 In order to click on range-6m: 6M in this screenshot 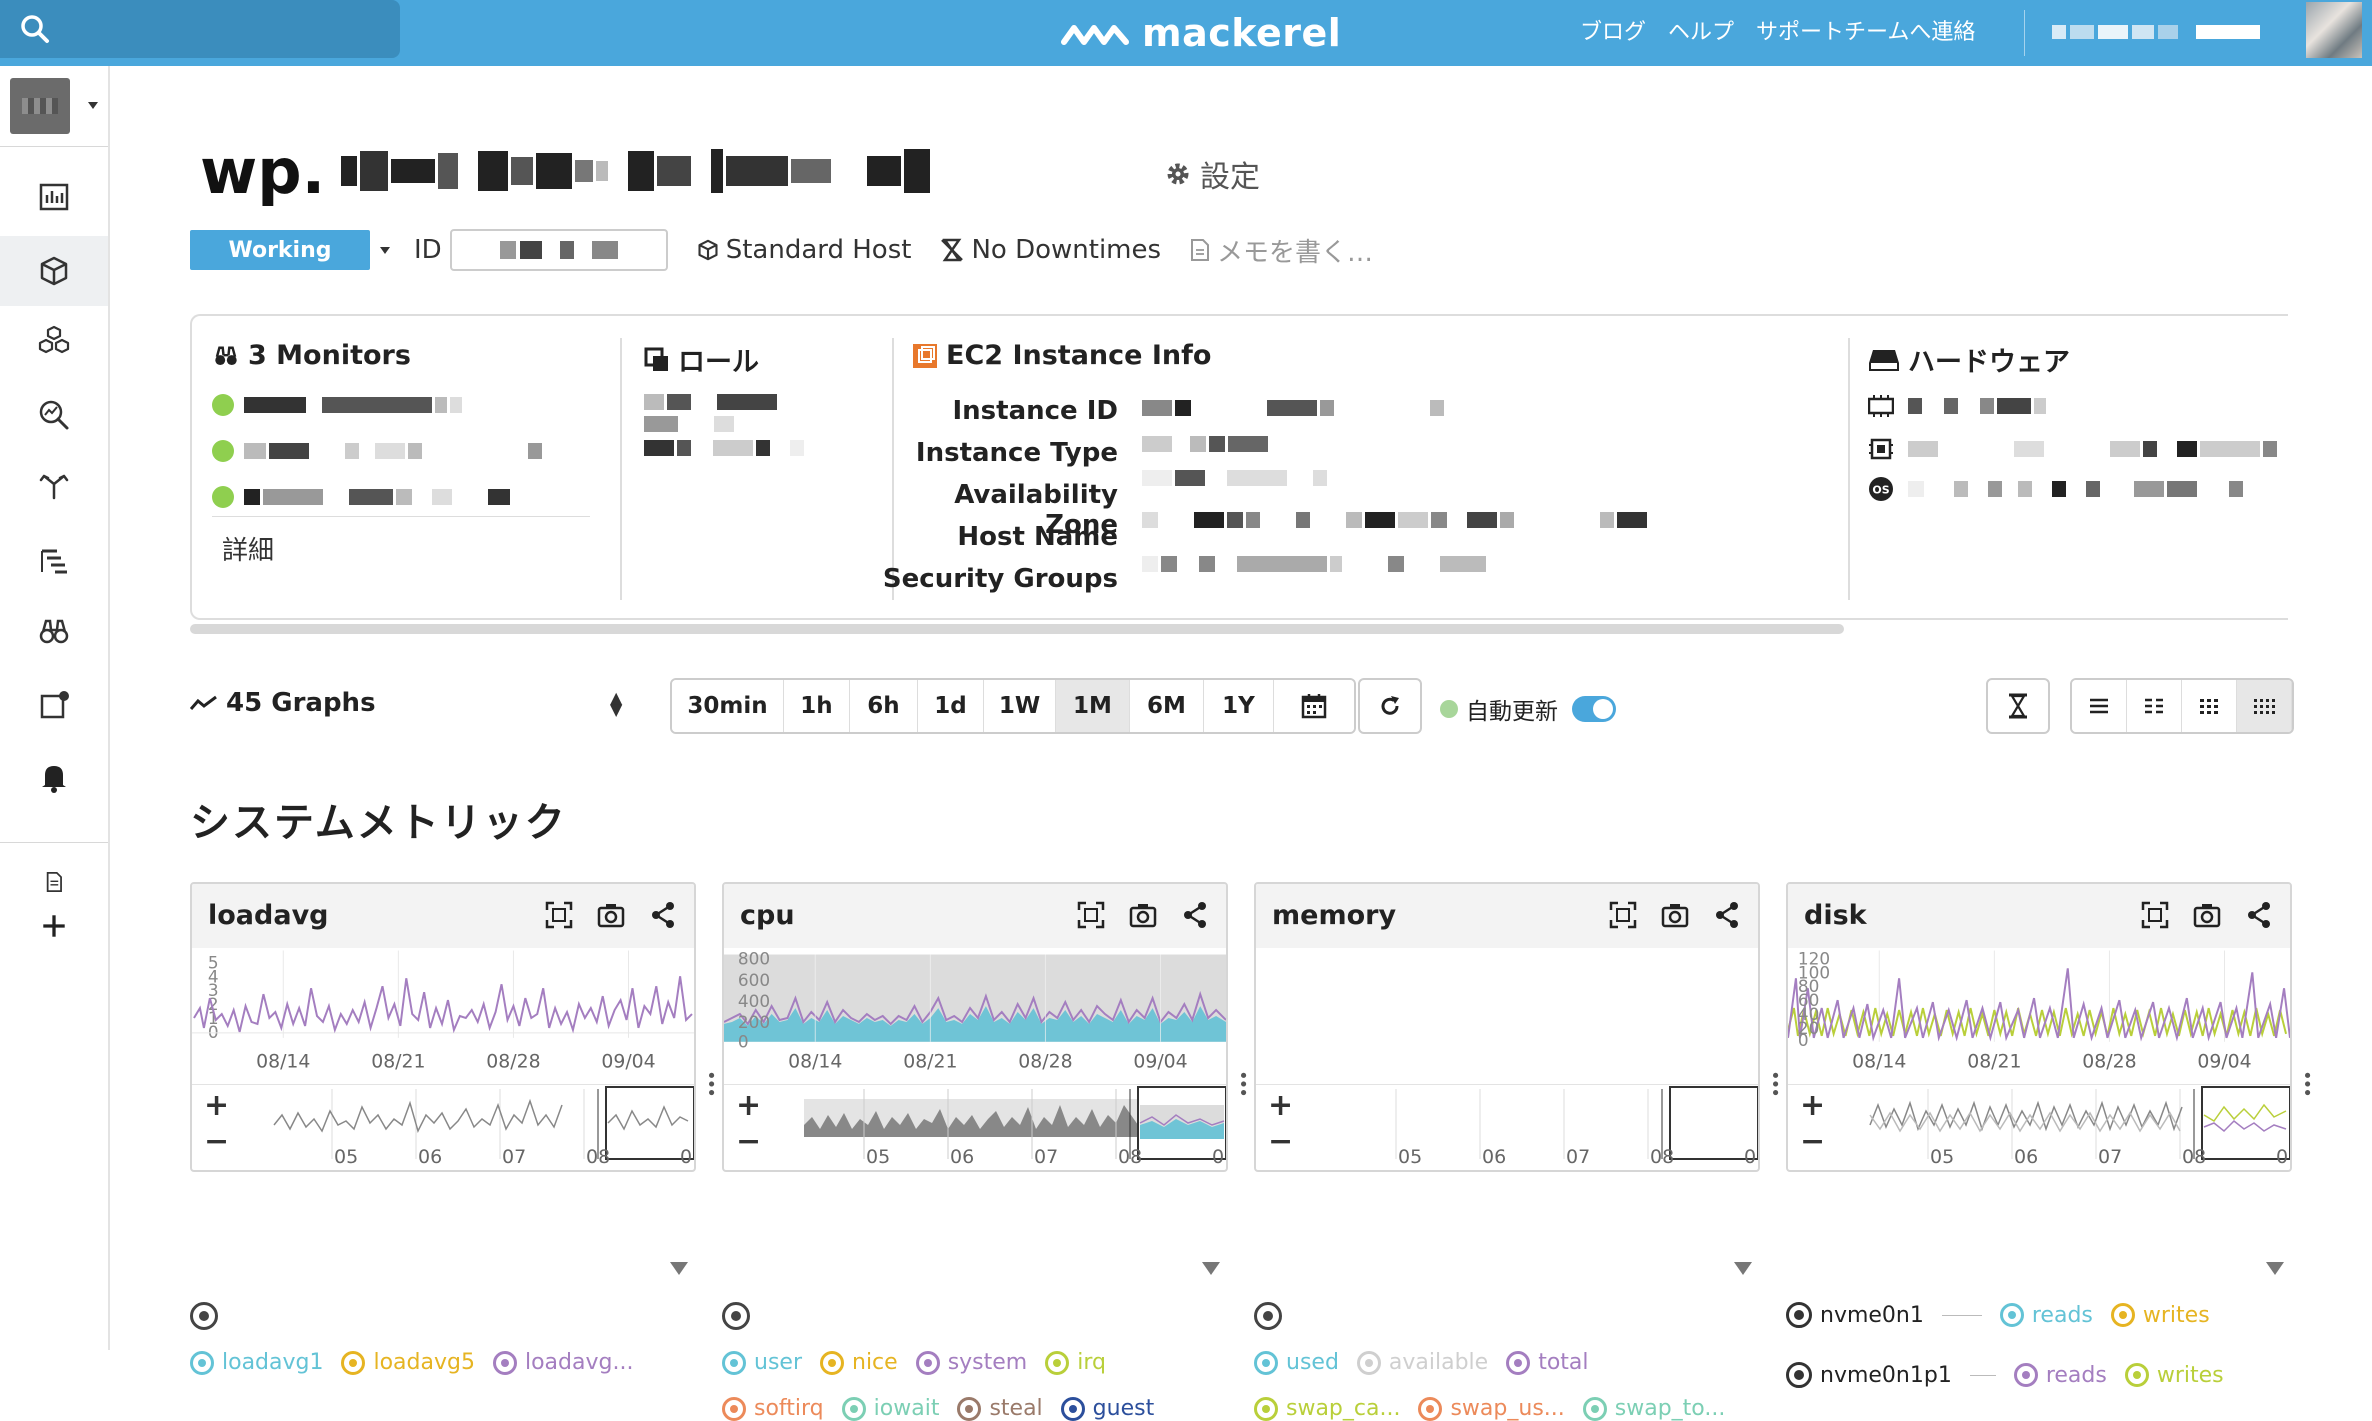, I will do `click(1167, 706)`.